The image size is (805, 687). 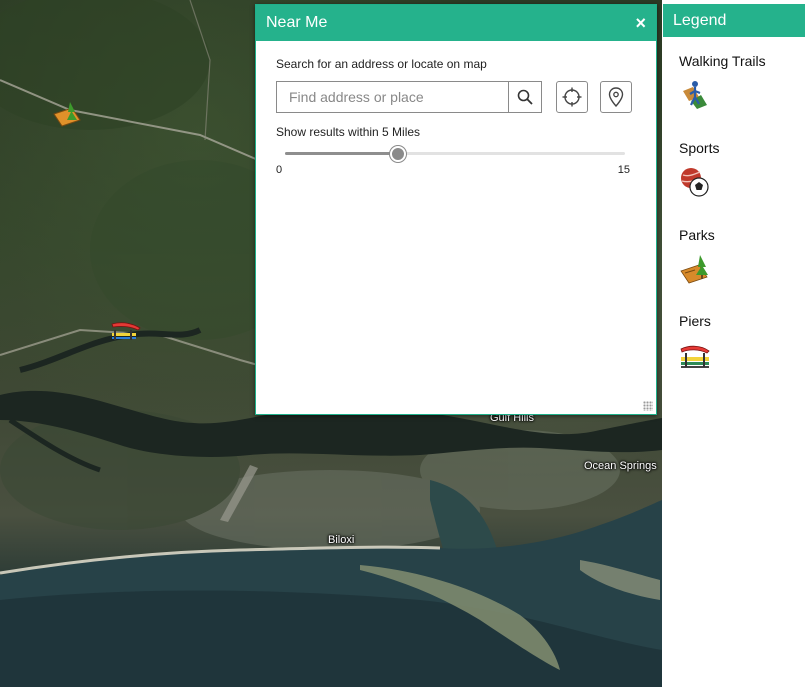 What do you see at coordinates (695, 321) in the screenshot?
I see `legend-item-label: Piers` at bounding box center [695, 321].